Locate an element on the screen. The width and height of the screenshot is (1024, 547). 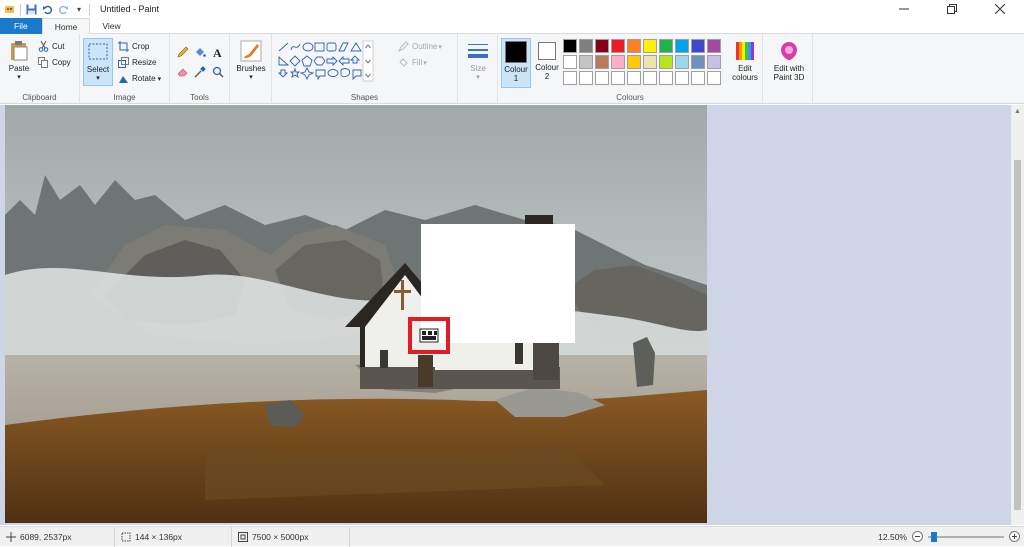
tab-home: Home is located at coordinates (66, 26).